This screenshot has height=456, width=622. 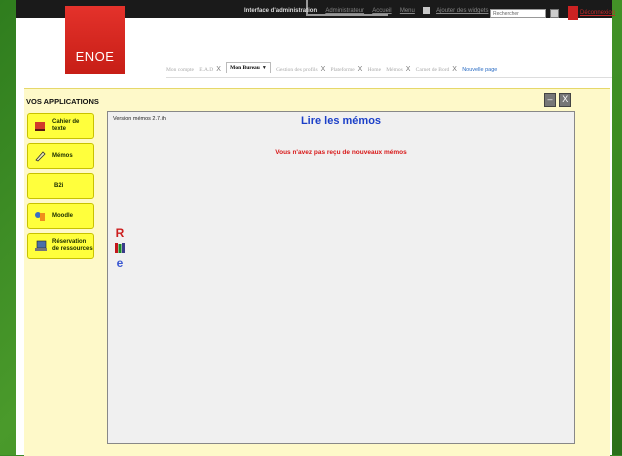 What do you see at coordinates (72, 245) in the screenshot?
I see `app-label: Réservation de ressources` at bounding box center [72, 245].